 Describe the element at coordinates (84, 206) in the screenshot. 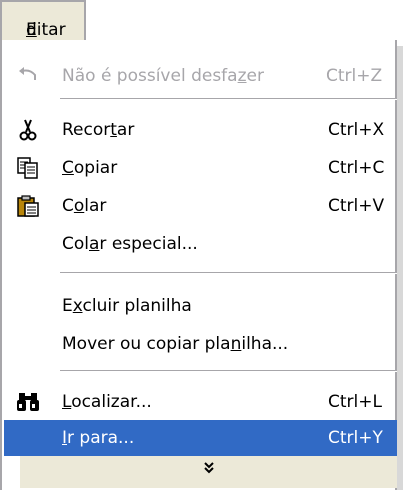

I see `menu-item-paste-label: Colar` at that location.